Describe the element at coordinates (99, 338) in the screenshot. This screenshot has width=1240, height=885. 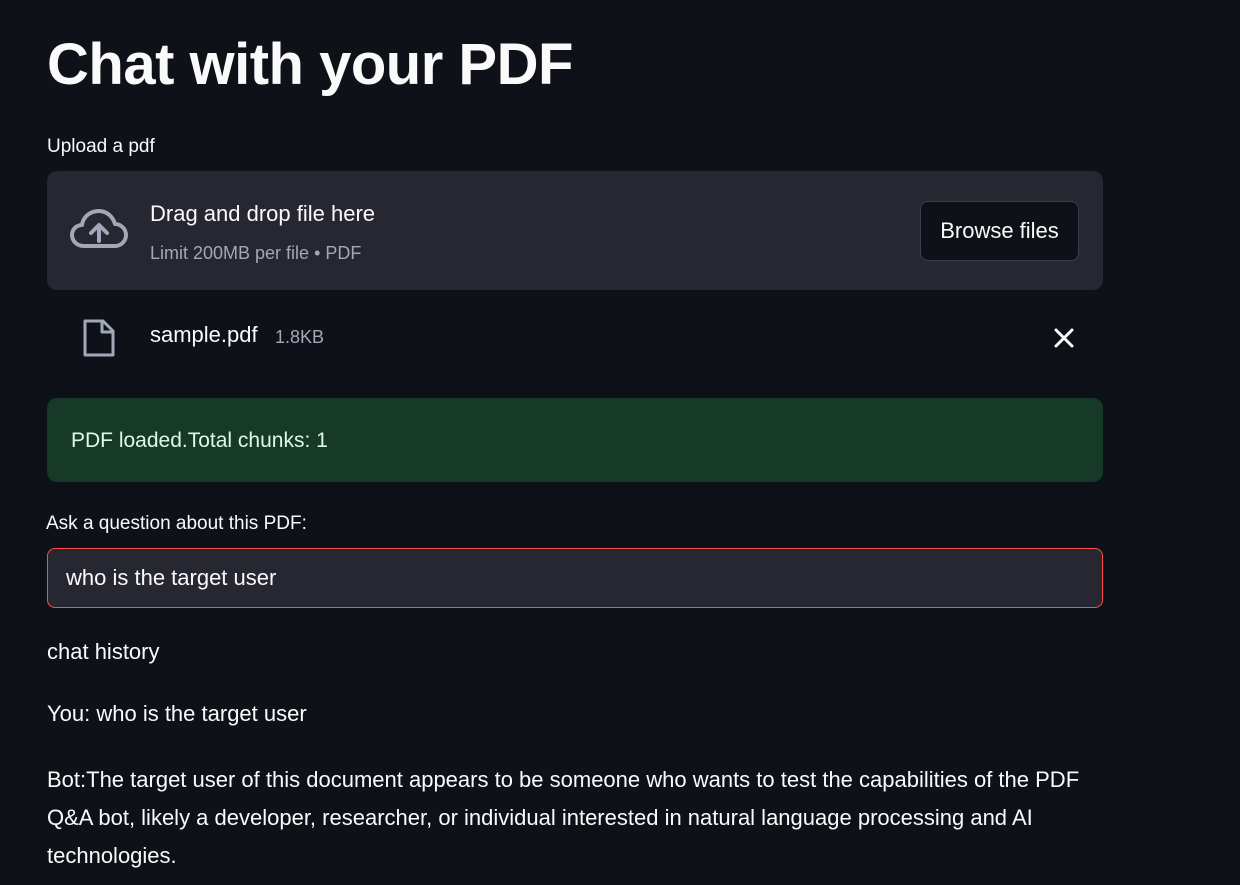
I see `file-icon` at that location.